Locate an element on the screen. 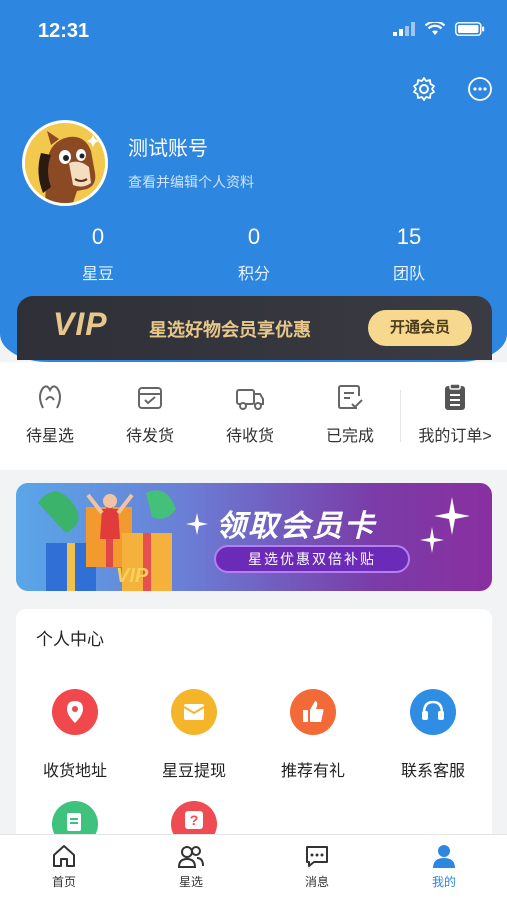  status-icons is located at coordinates (439, 29).